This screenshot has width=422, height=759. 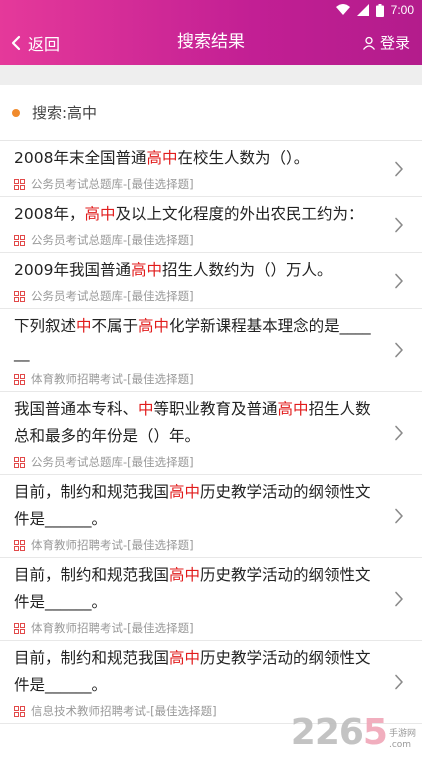 I want to click on question-fragment: 及以上文化程度的外出农民工约为：, so click(x=239, y=214).